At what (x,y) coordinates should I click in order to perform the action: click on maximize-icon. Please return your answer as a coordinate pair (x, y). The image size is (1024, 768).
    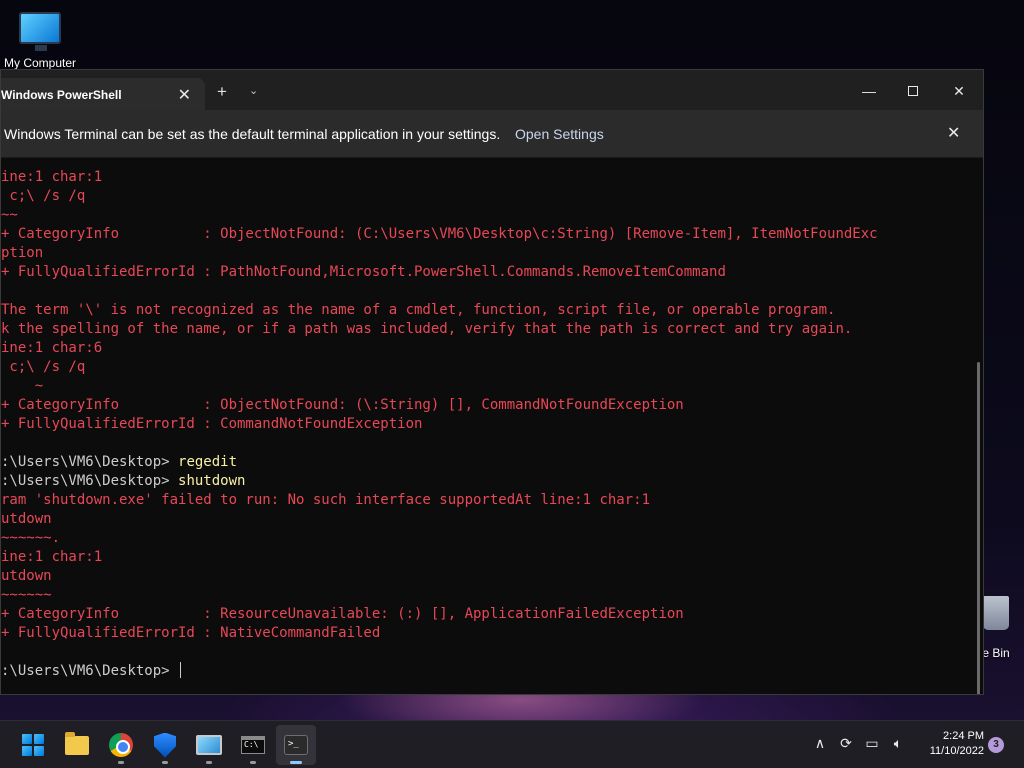
    Looking at the image, I should click on (913, 91).